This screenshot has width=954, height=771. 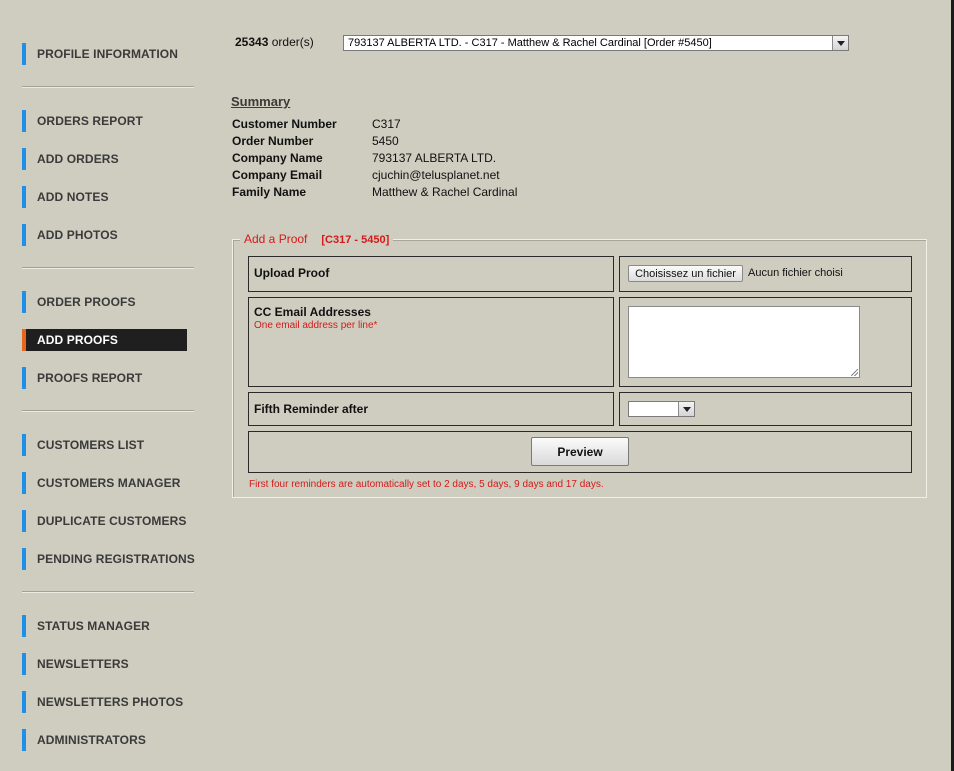 What do you see at coordinates (436, 175) in the screenshot?
I see `company-email: cjuchin@telusplanet.net` at bounding box center [436, 175].